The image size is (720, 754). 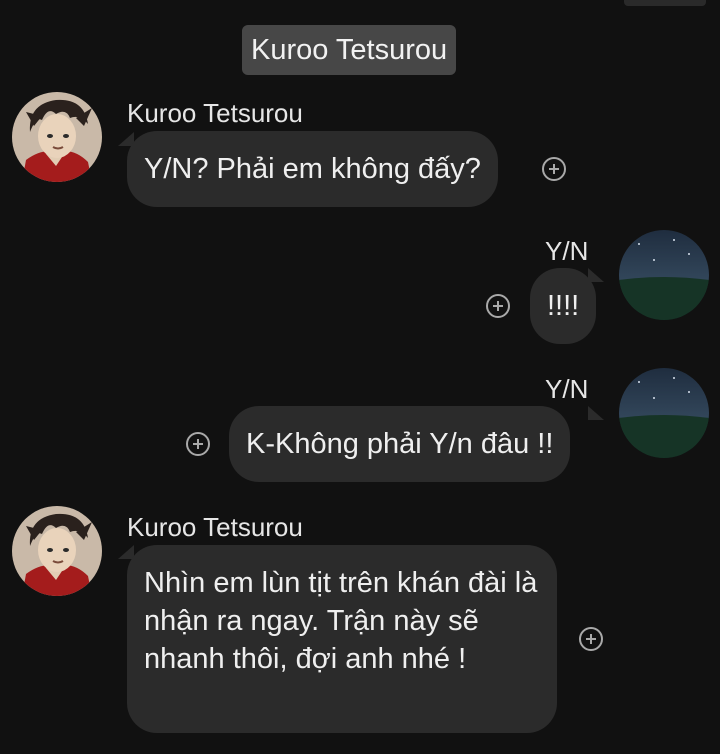 I want to click on bubble-tail, so click(x=596, y=413).